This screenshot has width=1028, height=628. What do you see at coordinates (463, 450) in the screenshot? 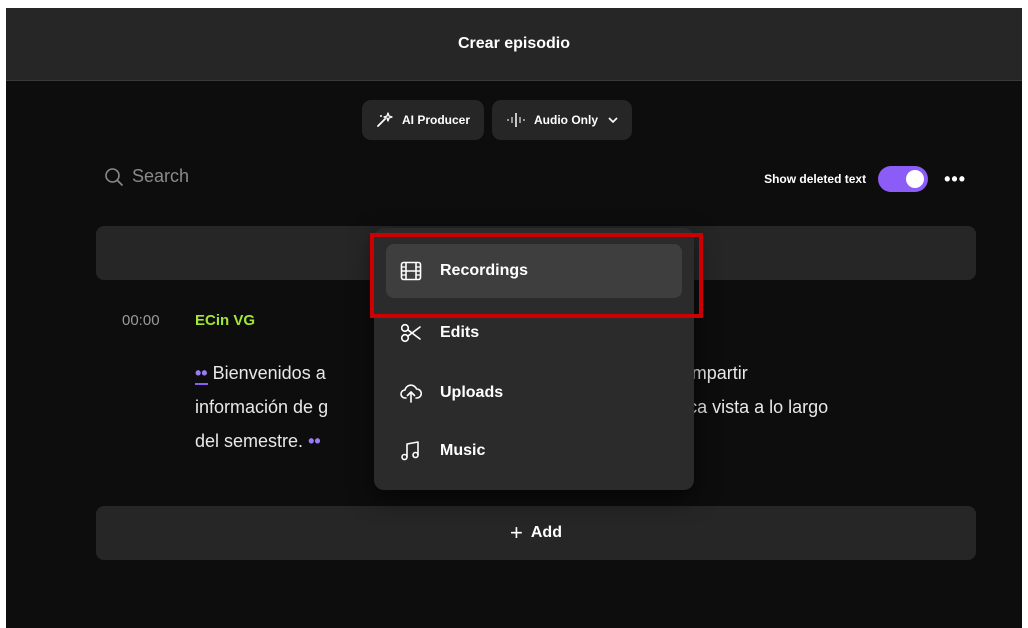
I see `menu-item-label: Music` at bounding box center [463, 450].